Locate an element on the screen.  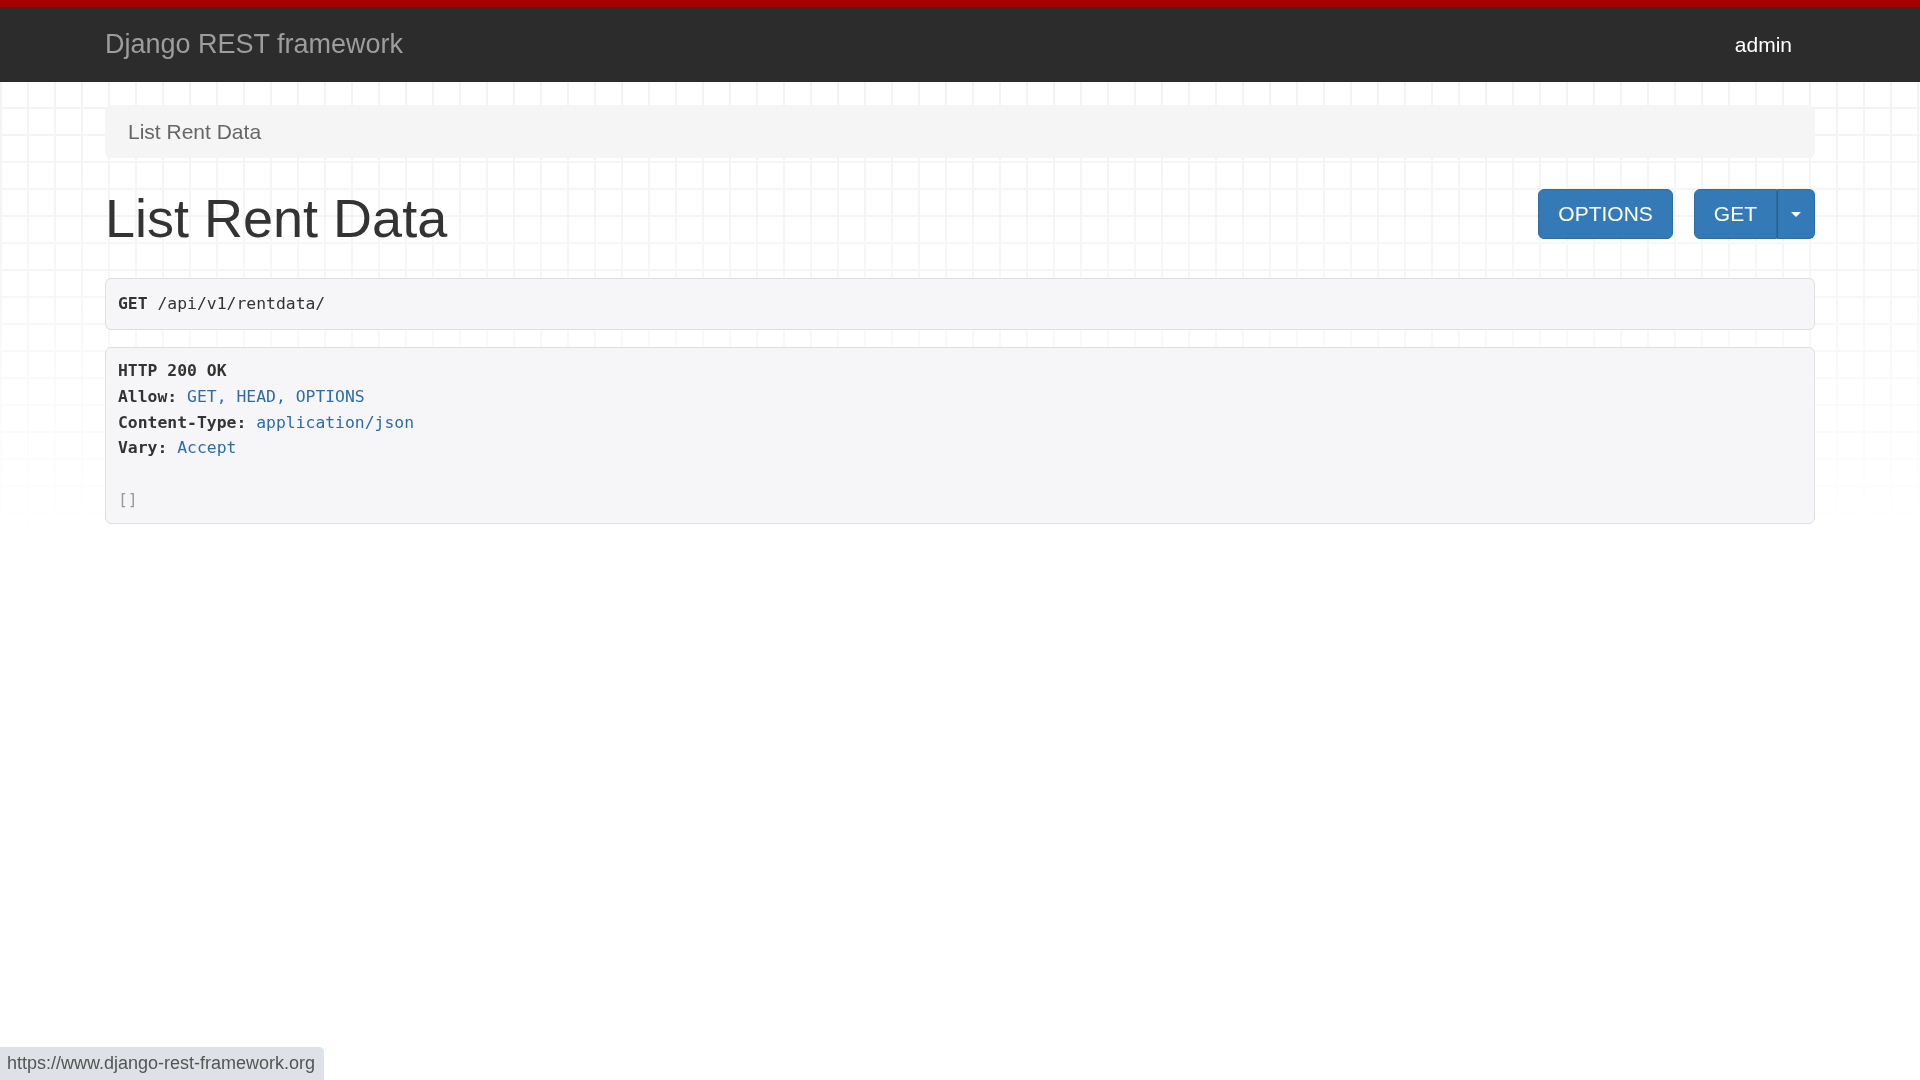
user-menu-link: admin is located at coordinates (1763, 44).